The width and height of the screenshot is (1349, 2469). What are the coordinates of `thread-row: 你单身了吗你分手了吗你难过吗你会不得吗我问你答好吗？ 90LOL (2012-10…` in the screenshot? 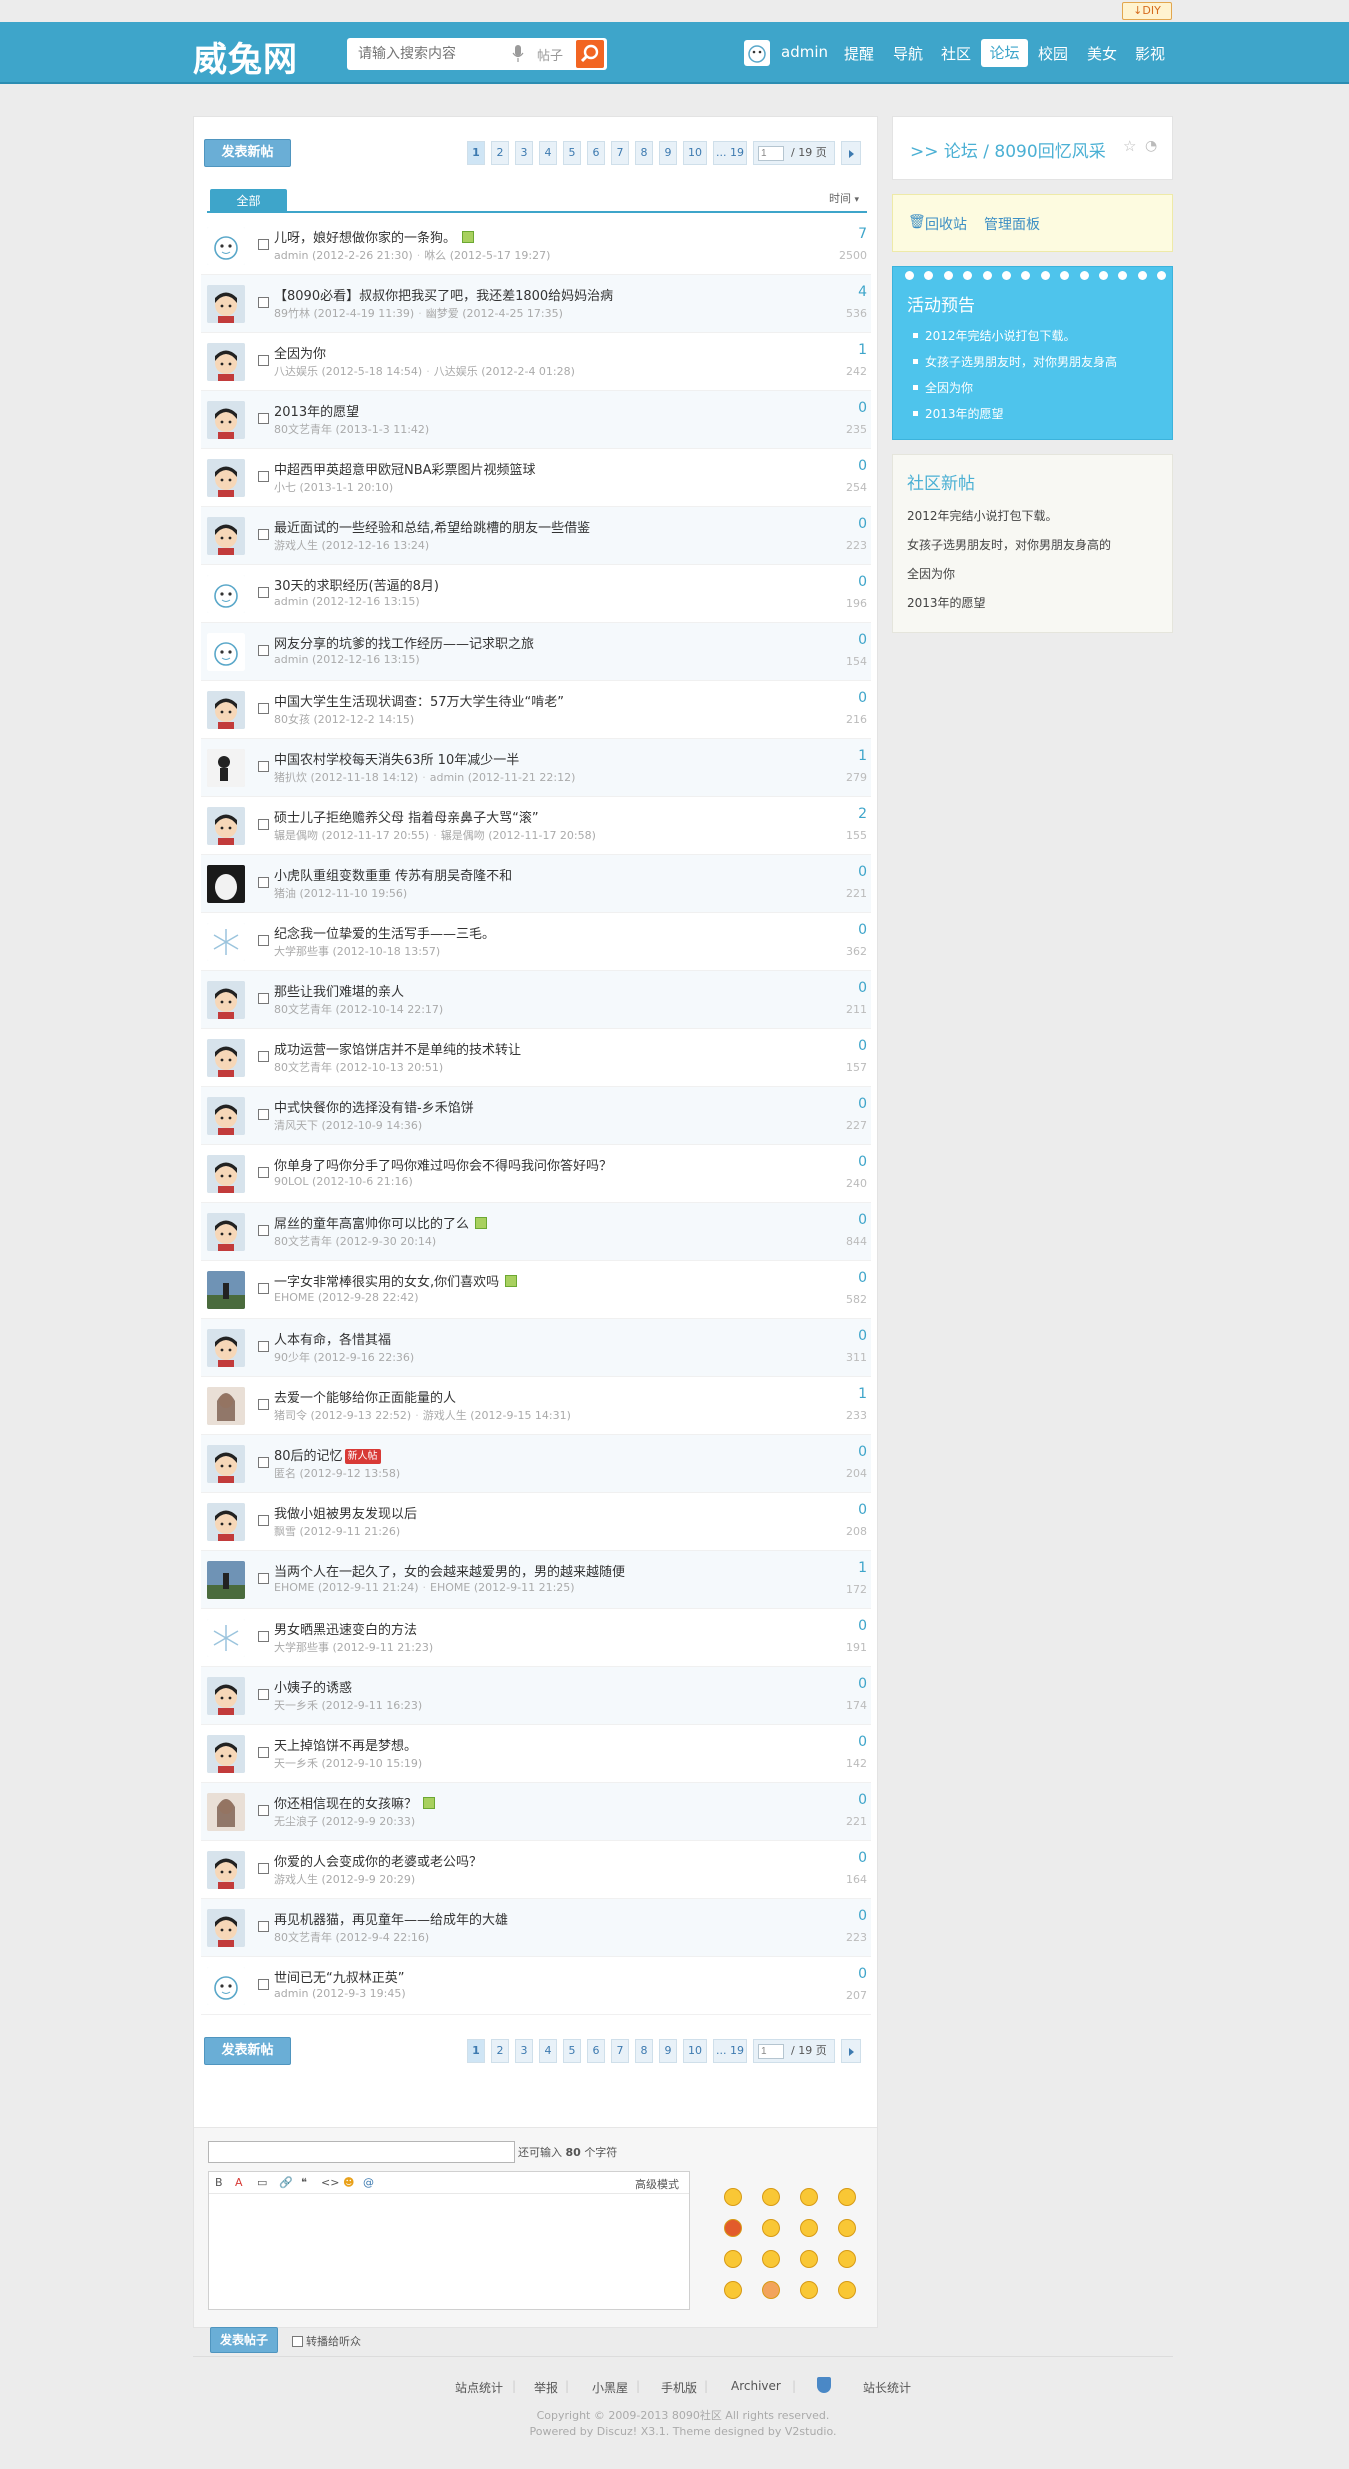 It's located at (536, 1174).